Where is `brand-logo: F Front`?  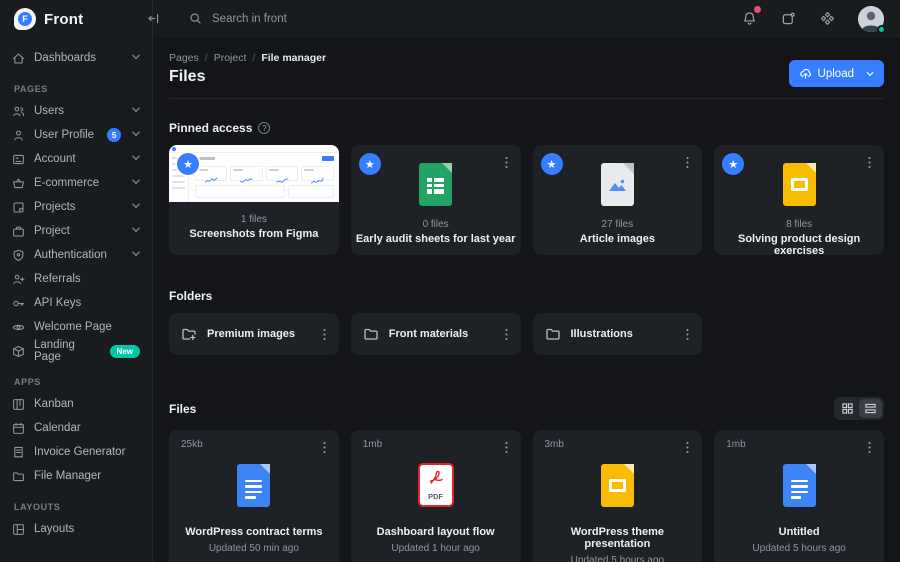
brand-logo: F Front is located at coordinates (76, 19).